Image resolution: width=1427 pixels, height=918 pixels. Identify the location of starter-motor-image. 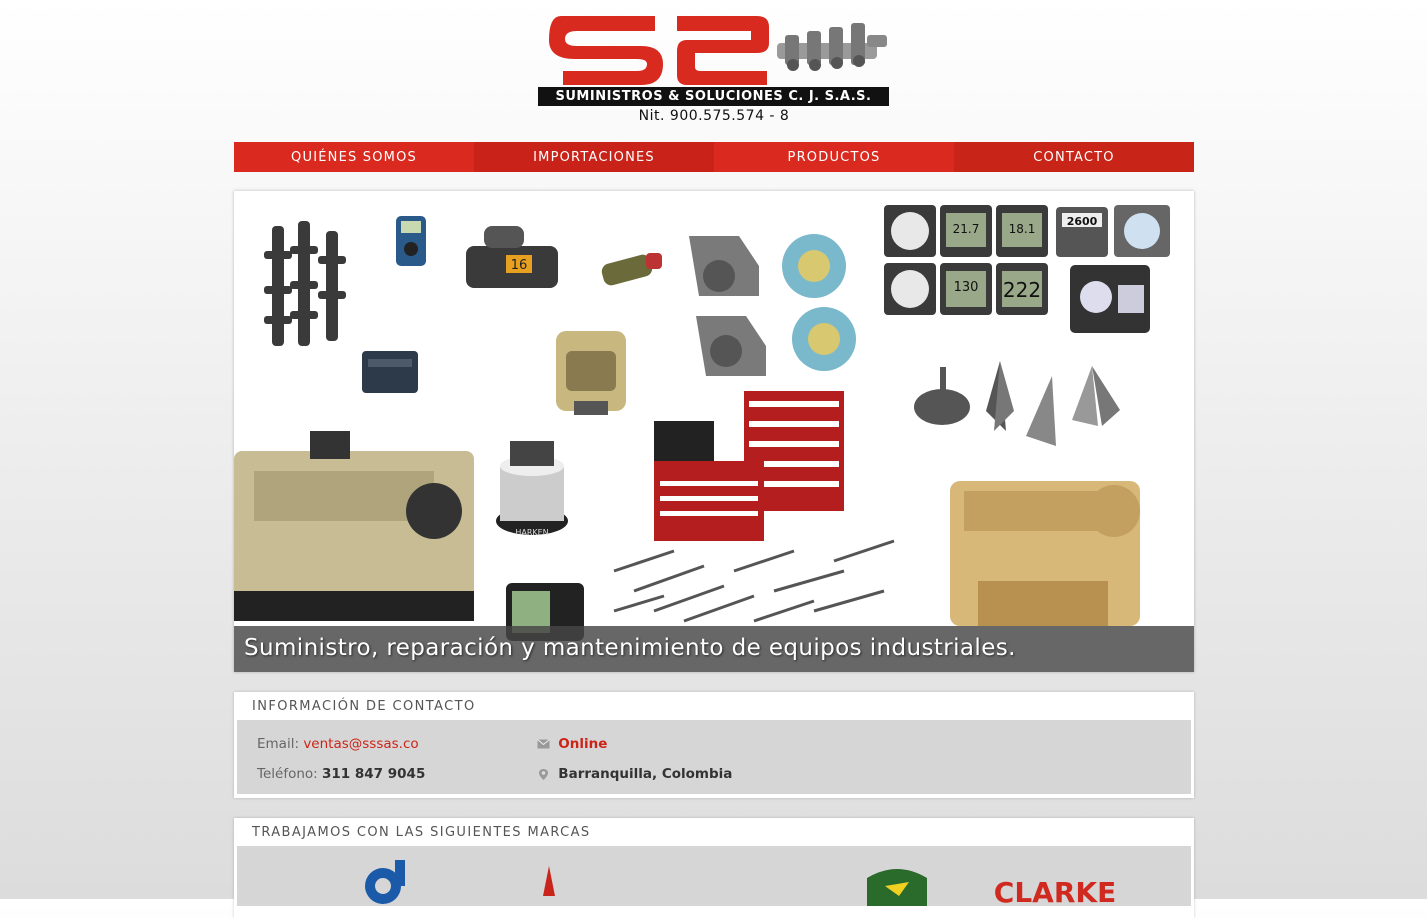
(631, 269).